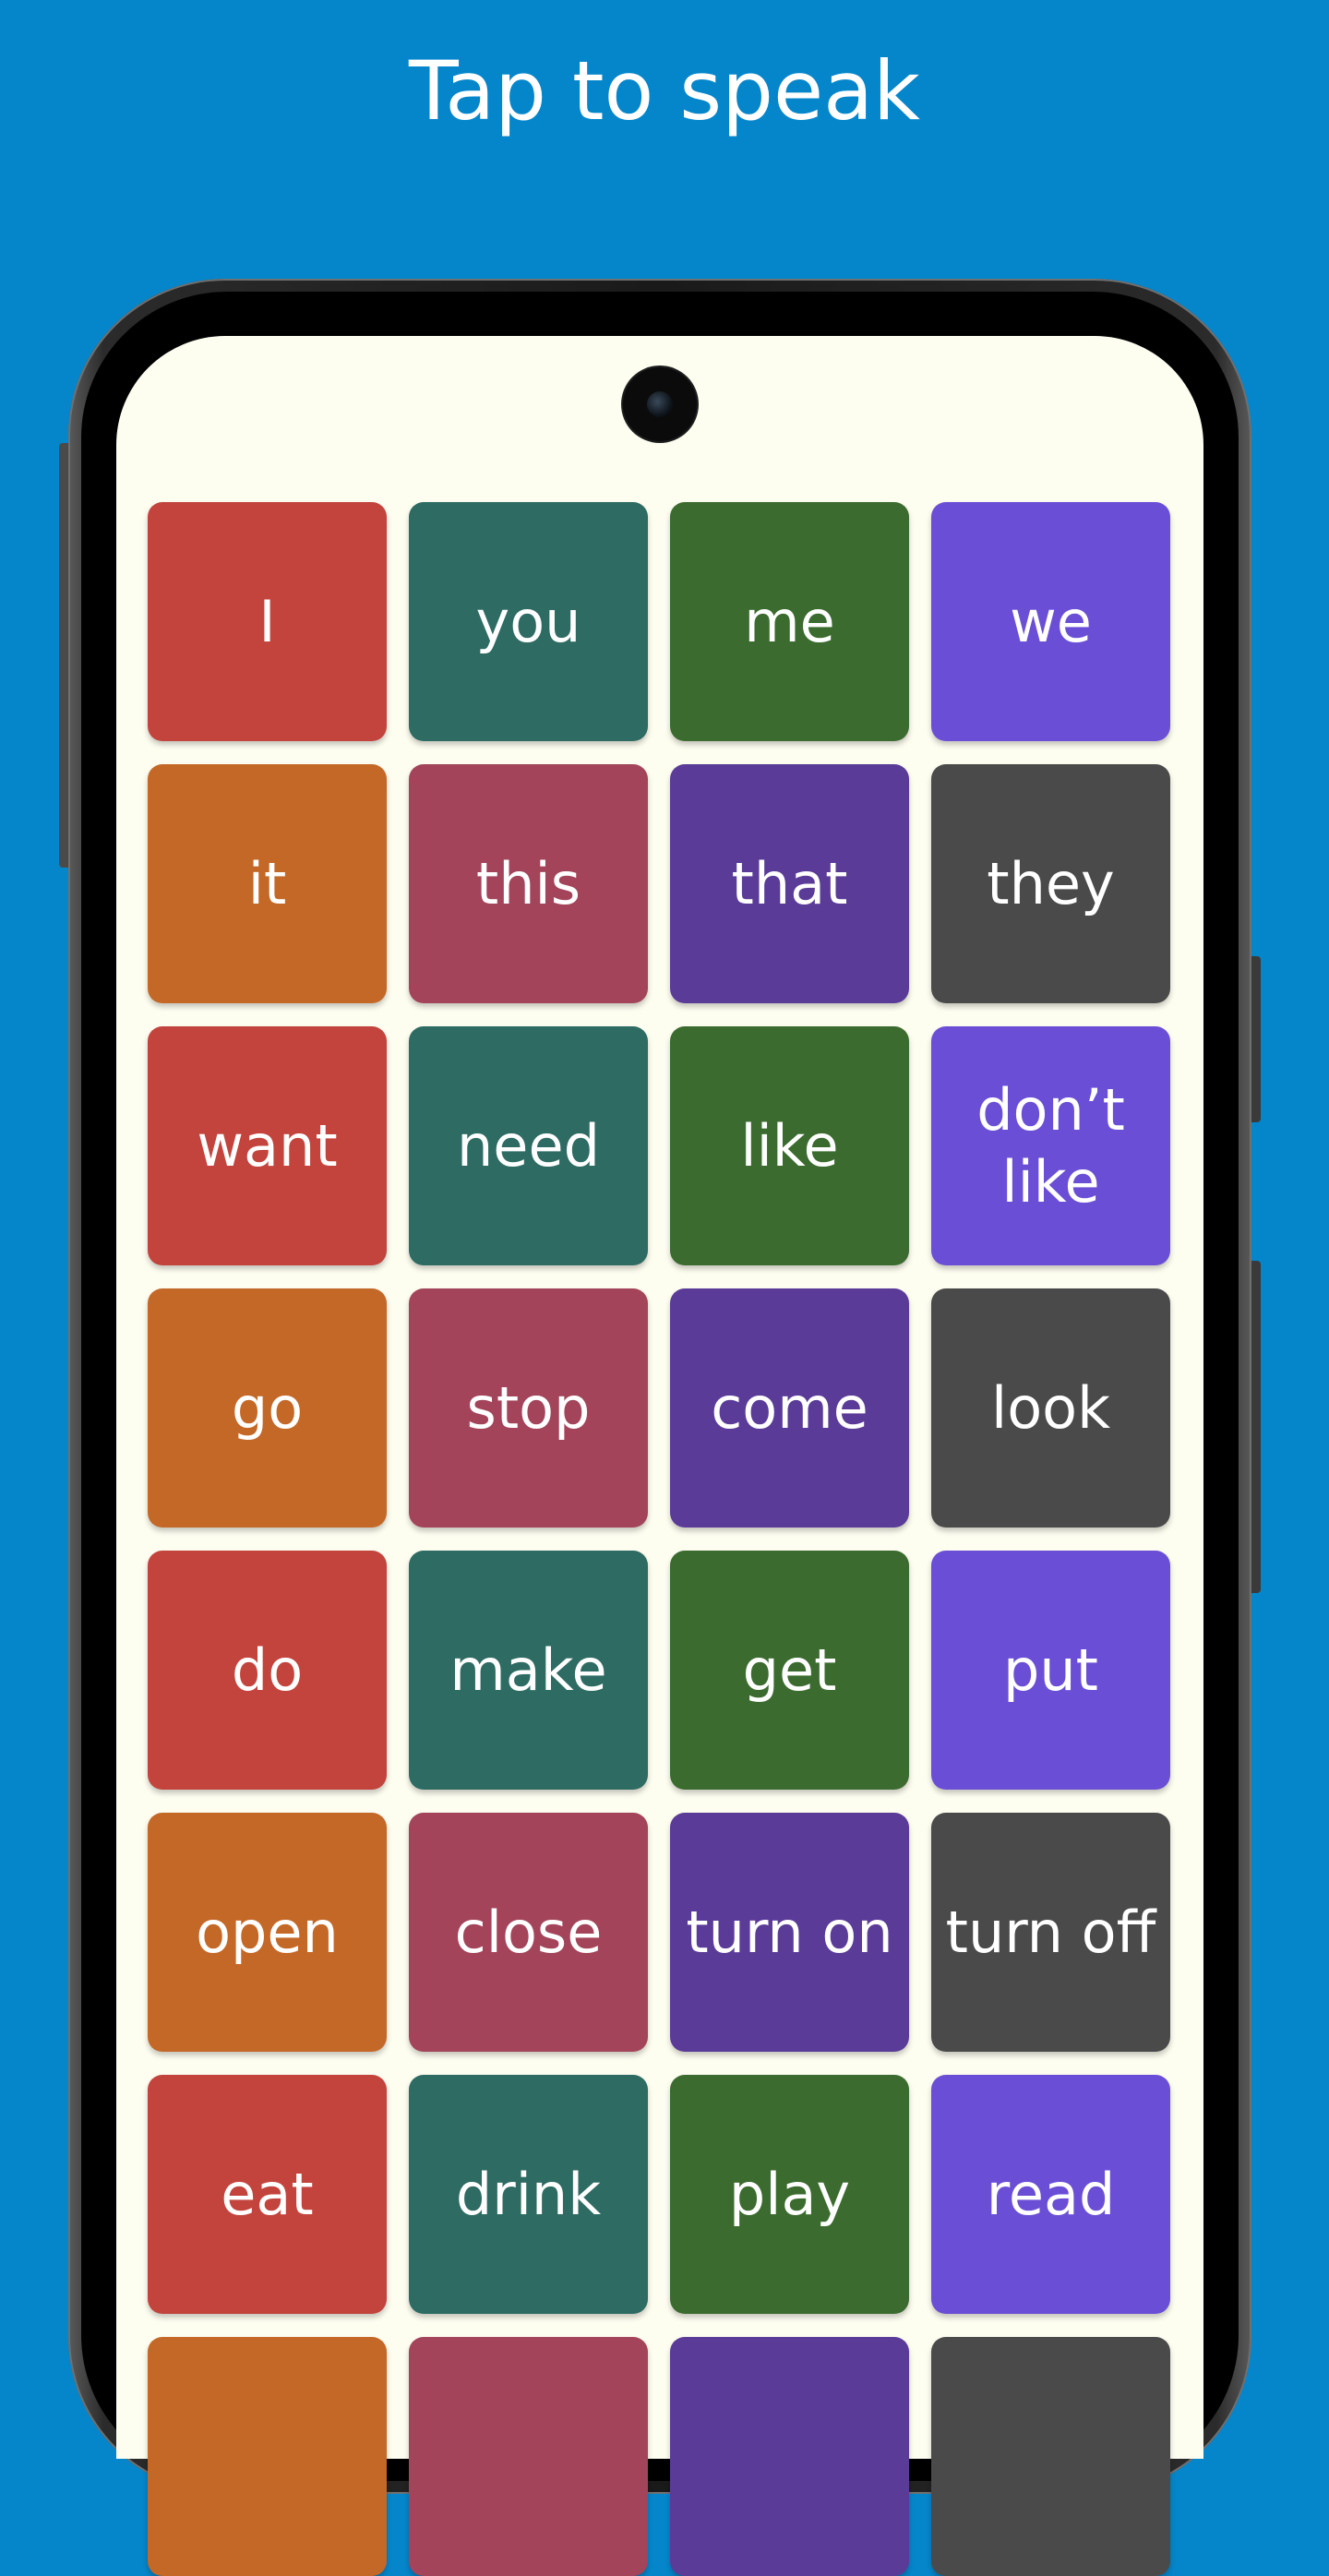  Describe the element at coordinates (1050, 1933) in the screenshot. I see `word-tile: turn off` at that location.